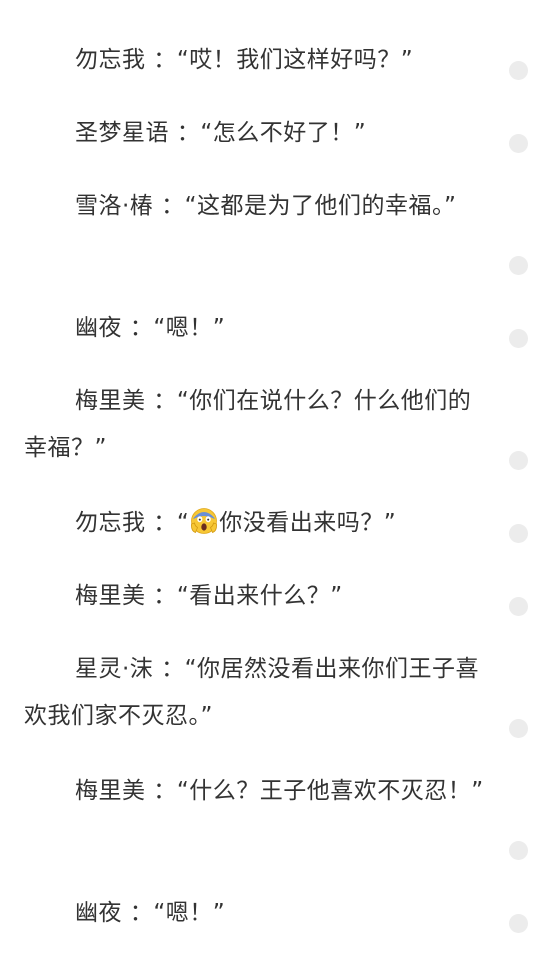  I want to click on dialogue-paragraph: 勿忘我 ：“哎！我们这样好吗？”, so click(256, 60).